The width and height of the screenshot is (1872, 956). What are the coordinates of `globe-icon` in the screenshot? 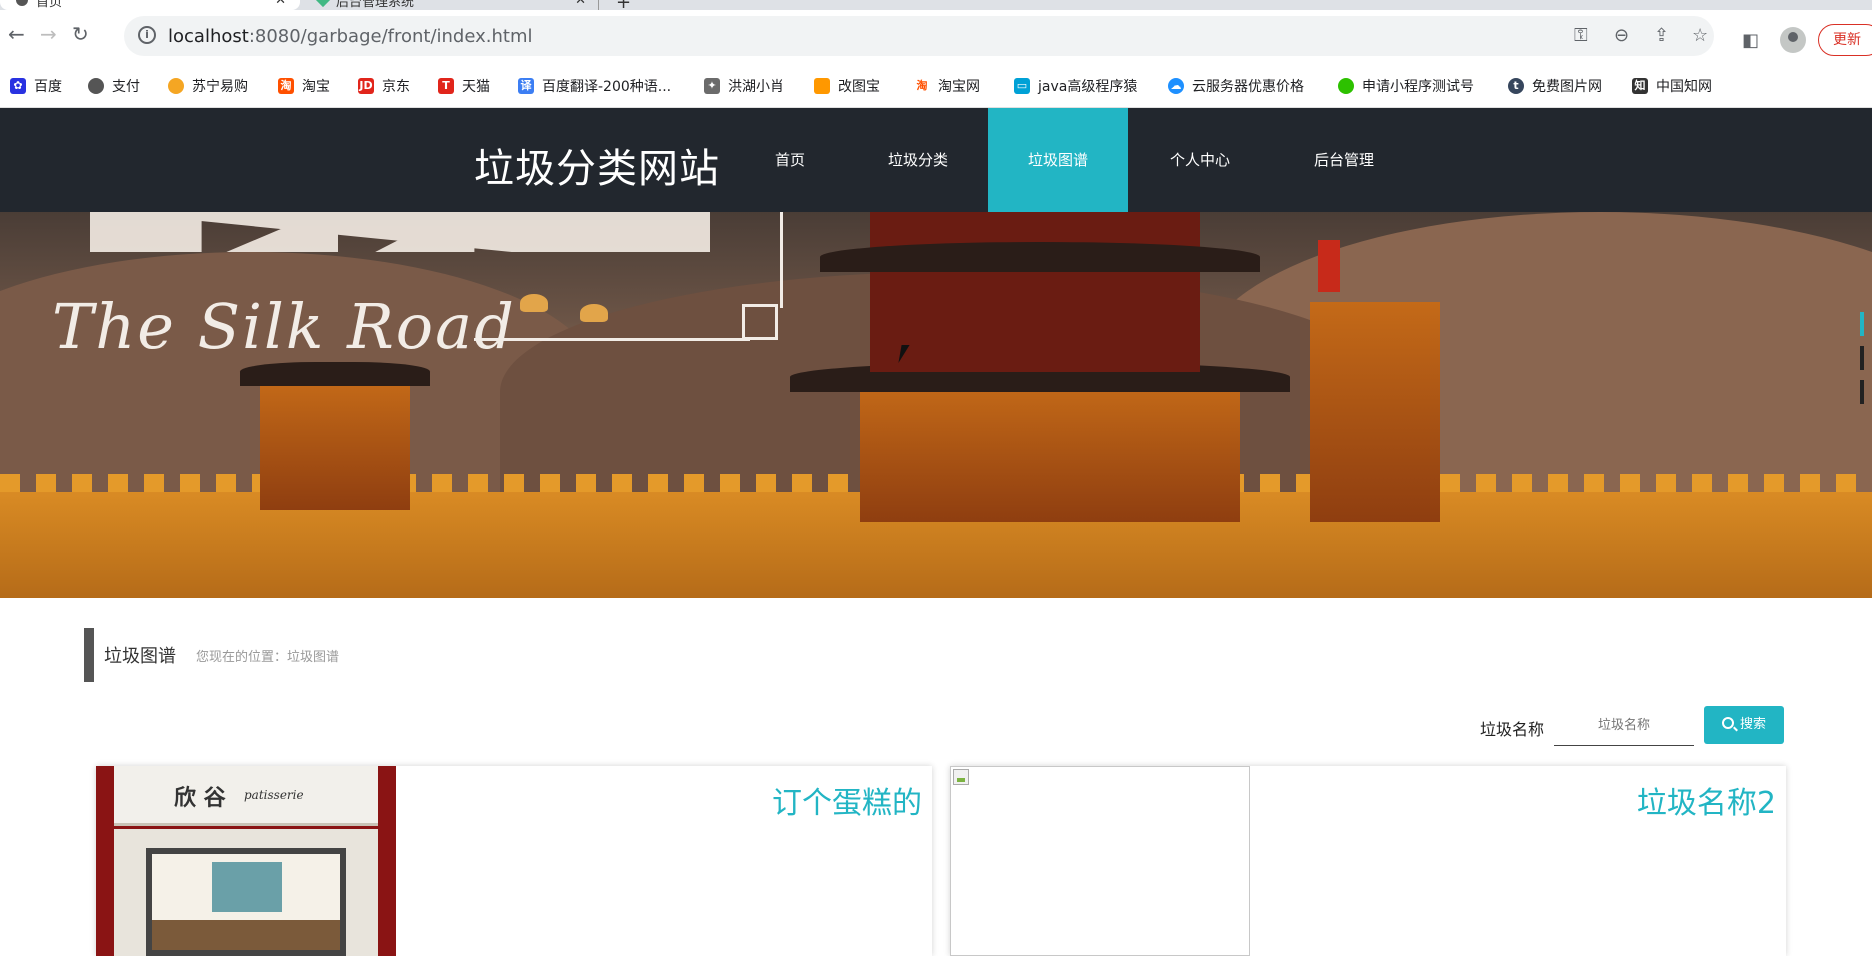 It's located at (96, 86).